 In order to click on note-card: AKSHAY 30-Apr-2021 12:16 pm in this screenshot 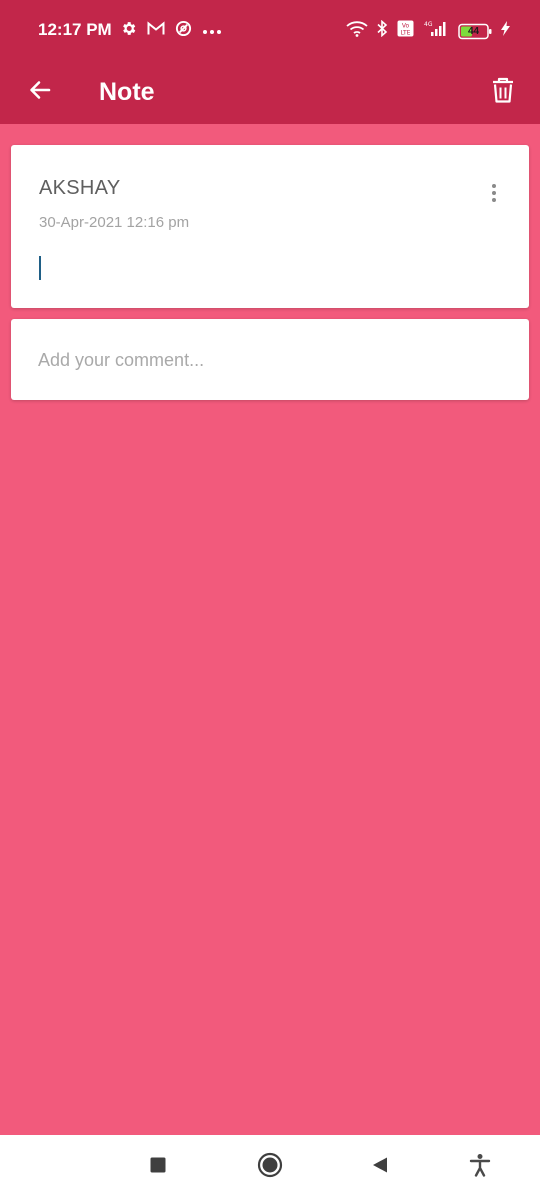, I will do `click(270, 226)`.